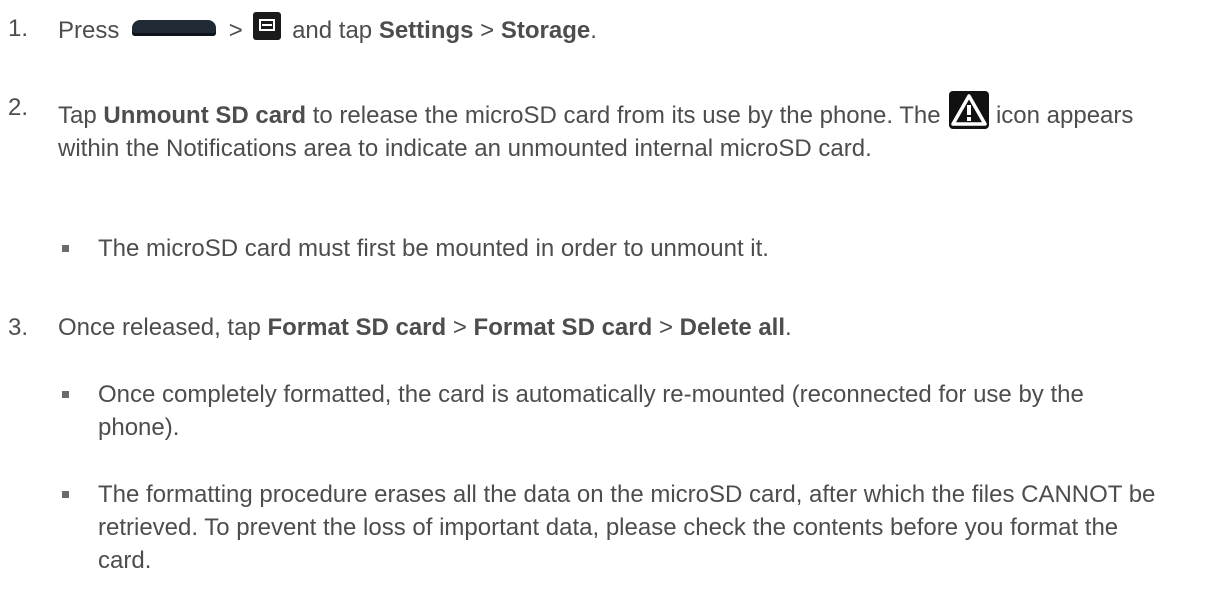  I want to click on step-3-text: Once released, tap, so click(159, 327).